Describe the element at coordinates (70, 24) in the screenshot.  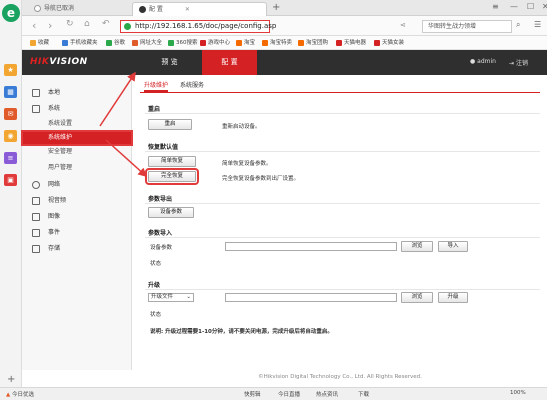
I see `refresh-icon: ↻` at that location.